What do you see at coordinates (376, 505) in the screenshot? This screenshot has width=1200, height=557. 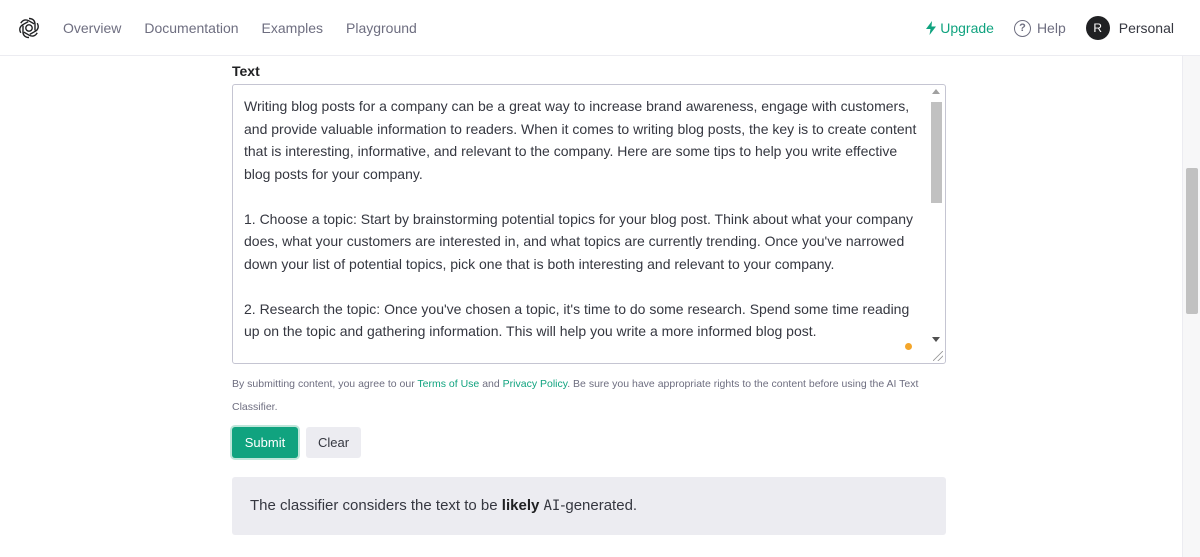 I see `result-prefix: The classifier considers the text to be` at bounding box center [376, 505].